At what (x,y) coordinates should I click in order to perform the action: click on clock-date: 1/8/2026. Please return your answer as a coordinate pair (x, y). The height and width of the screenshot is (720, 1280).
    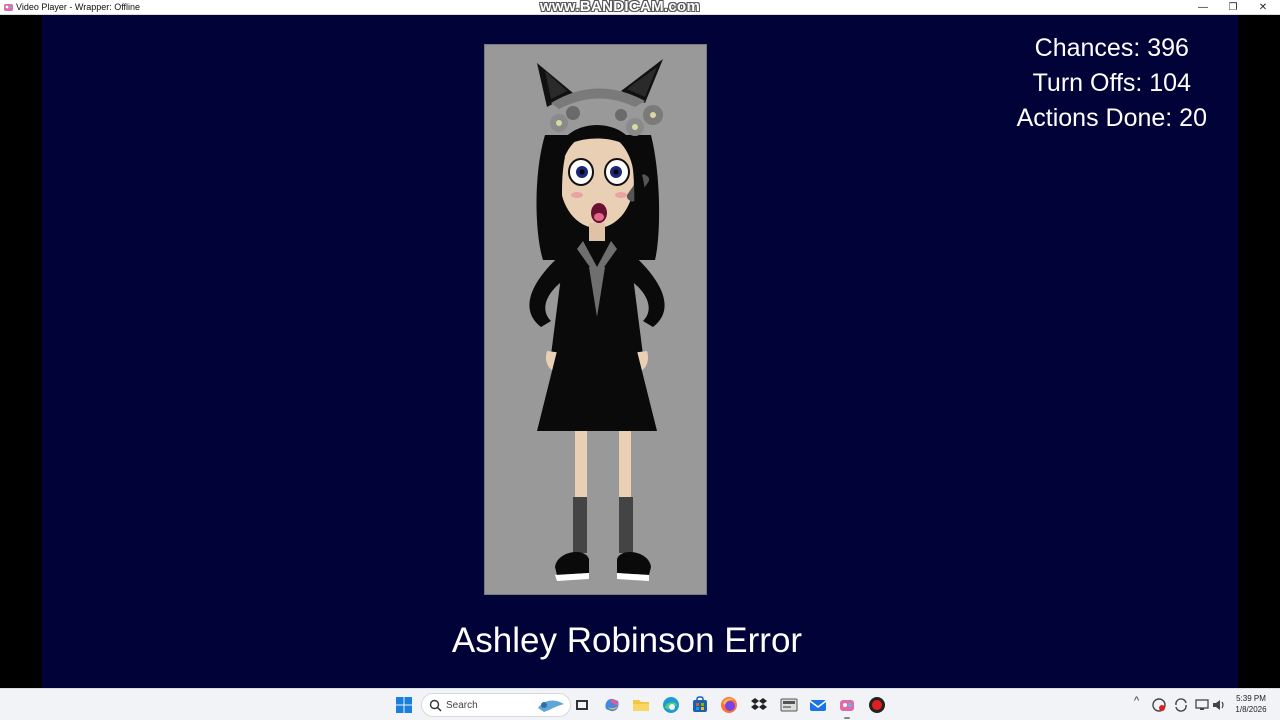
    Looking at the image, I should click on (1251, 709).